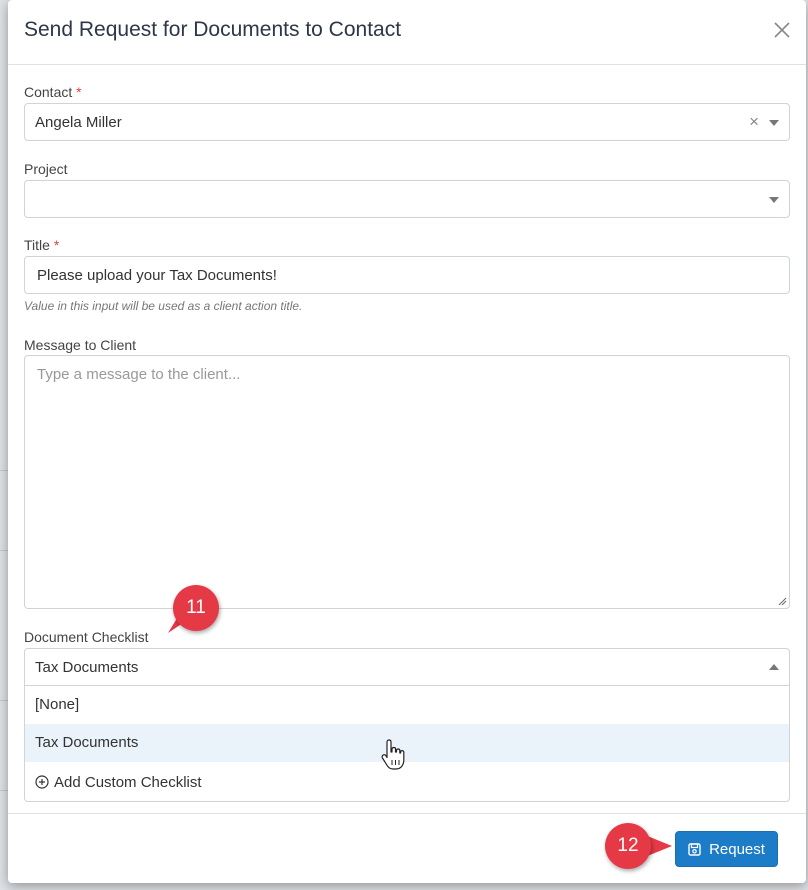 The width and height of the screenshot is (808, 890). I want to click on contact-label-text: Contact, so click(48, 92).